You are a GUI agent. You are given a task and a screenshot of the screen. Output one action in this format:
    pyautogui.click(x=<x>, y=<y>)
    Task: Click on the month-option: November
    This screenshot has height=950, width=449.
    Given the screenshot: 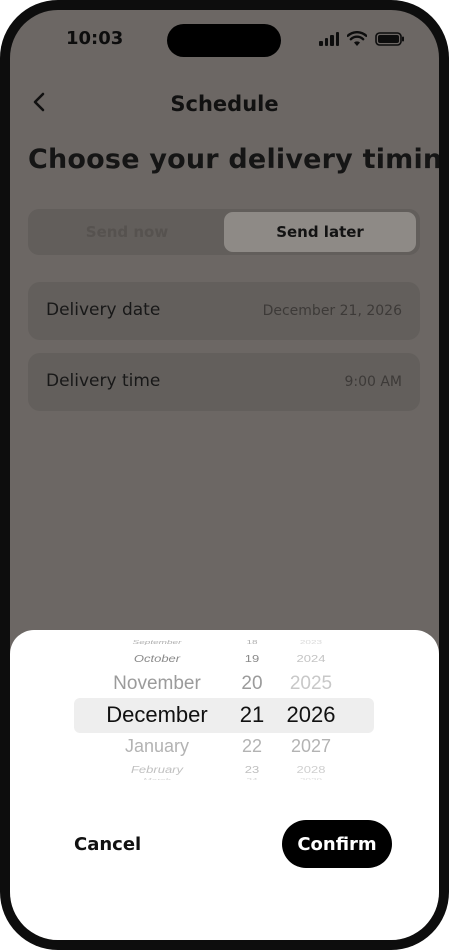 What is the action you would take?
    pyautogui.click(x=157, y=683)
    